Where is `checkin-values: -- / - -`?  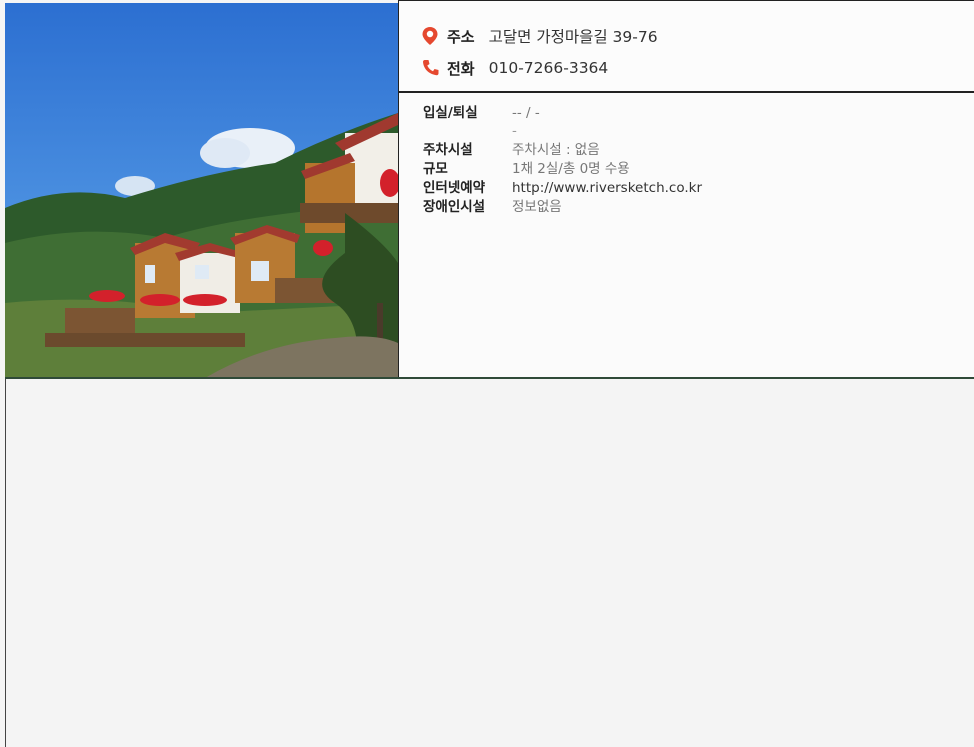
checkin-values: -- / - - is located at coordinates (526, 122).